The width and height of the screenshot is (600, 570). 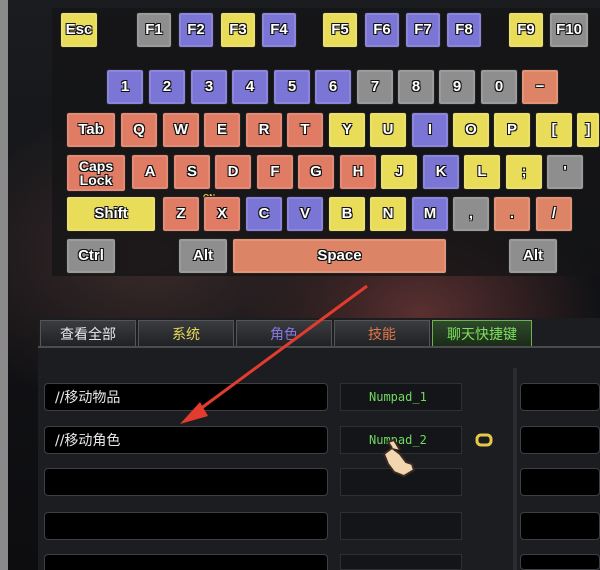 I want to click on red-arrow-icon, so click(x=274, y=354).